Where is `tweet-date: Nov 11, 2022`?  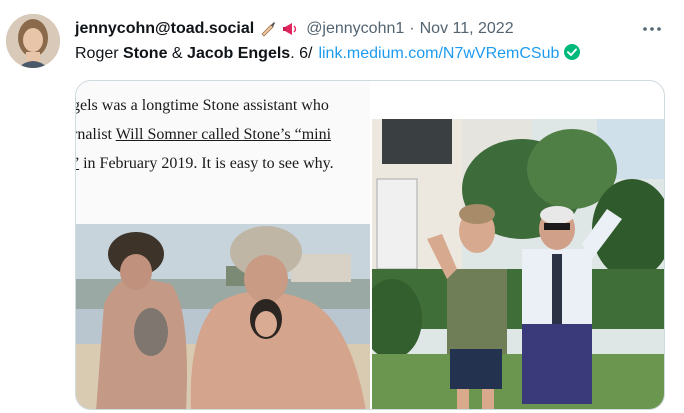
tweet-date: Nov 11, 2022 is located at coordinates (467, 29).